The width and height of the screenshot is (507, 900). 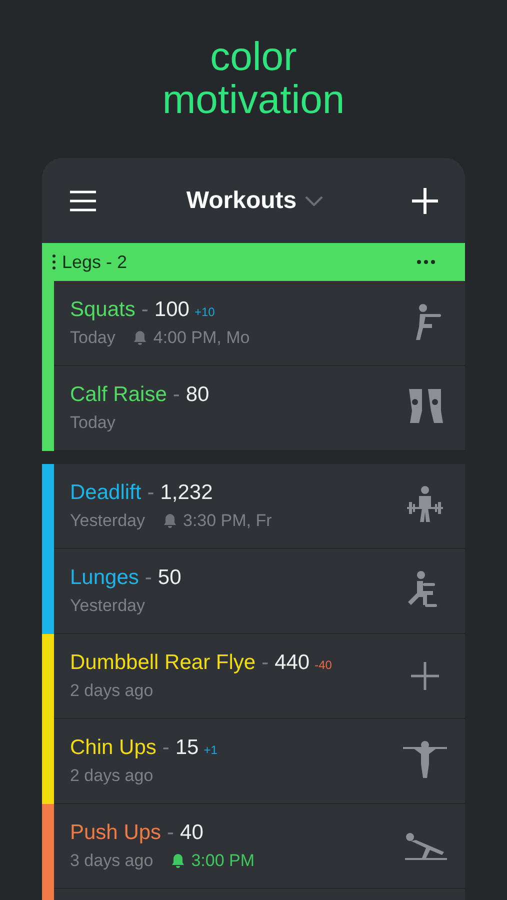 I want to click on exercise-name: Push Ups, so click(x=116, y=833).